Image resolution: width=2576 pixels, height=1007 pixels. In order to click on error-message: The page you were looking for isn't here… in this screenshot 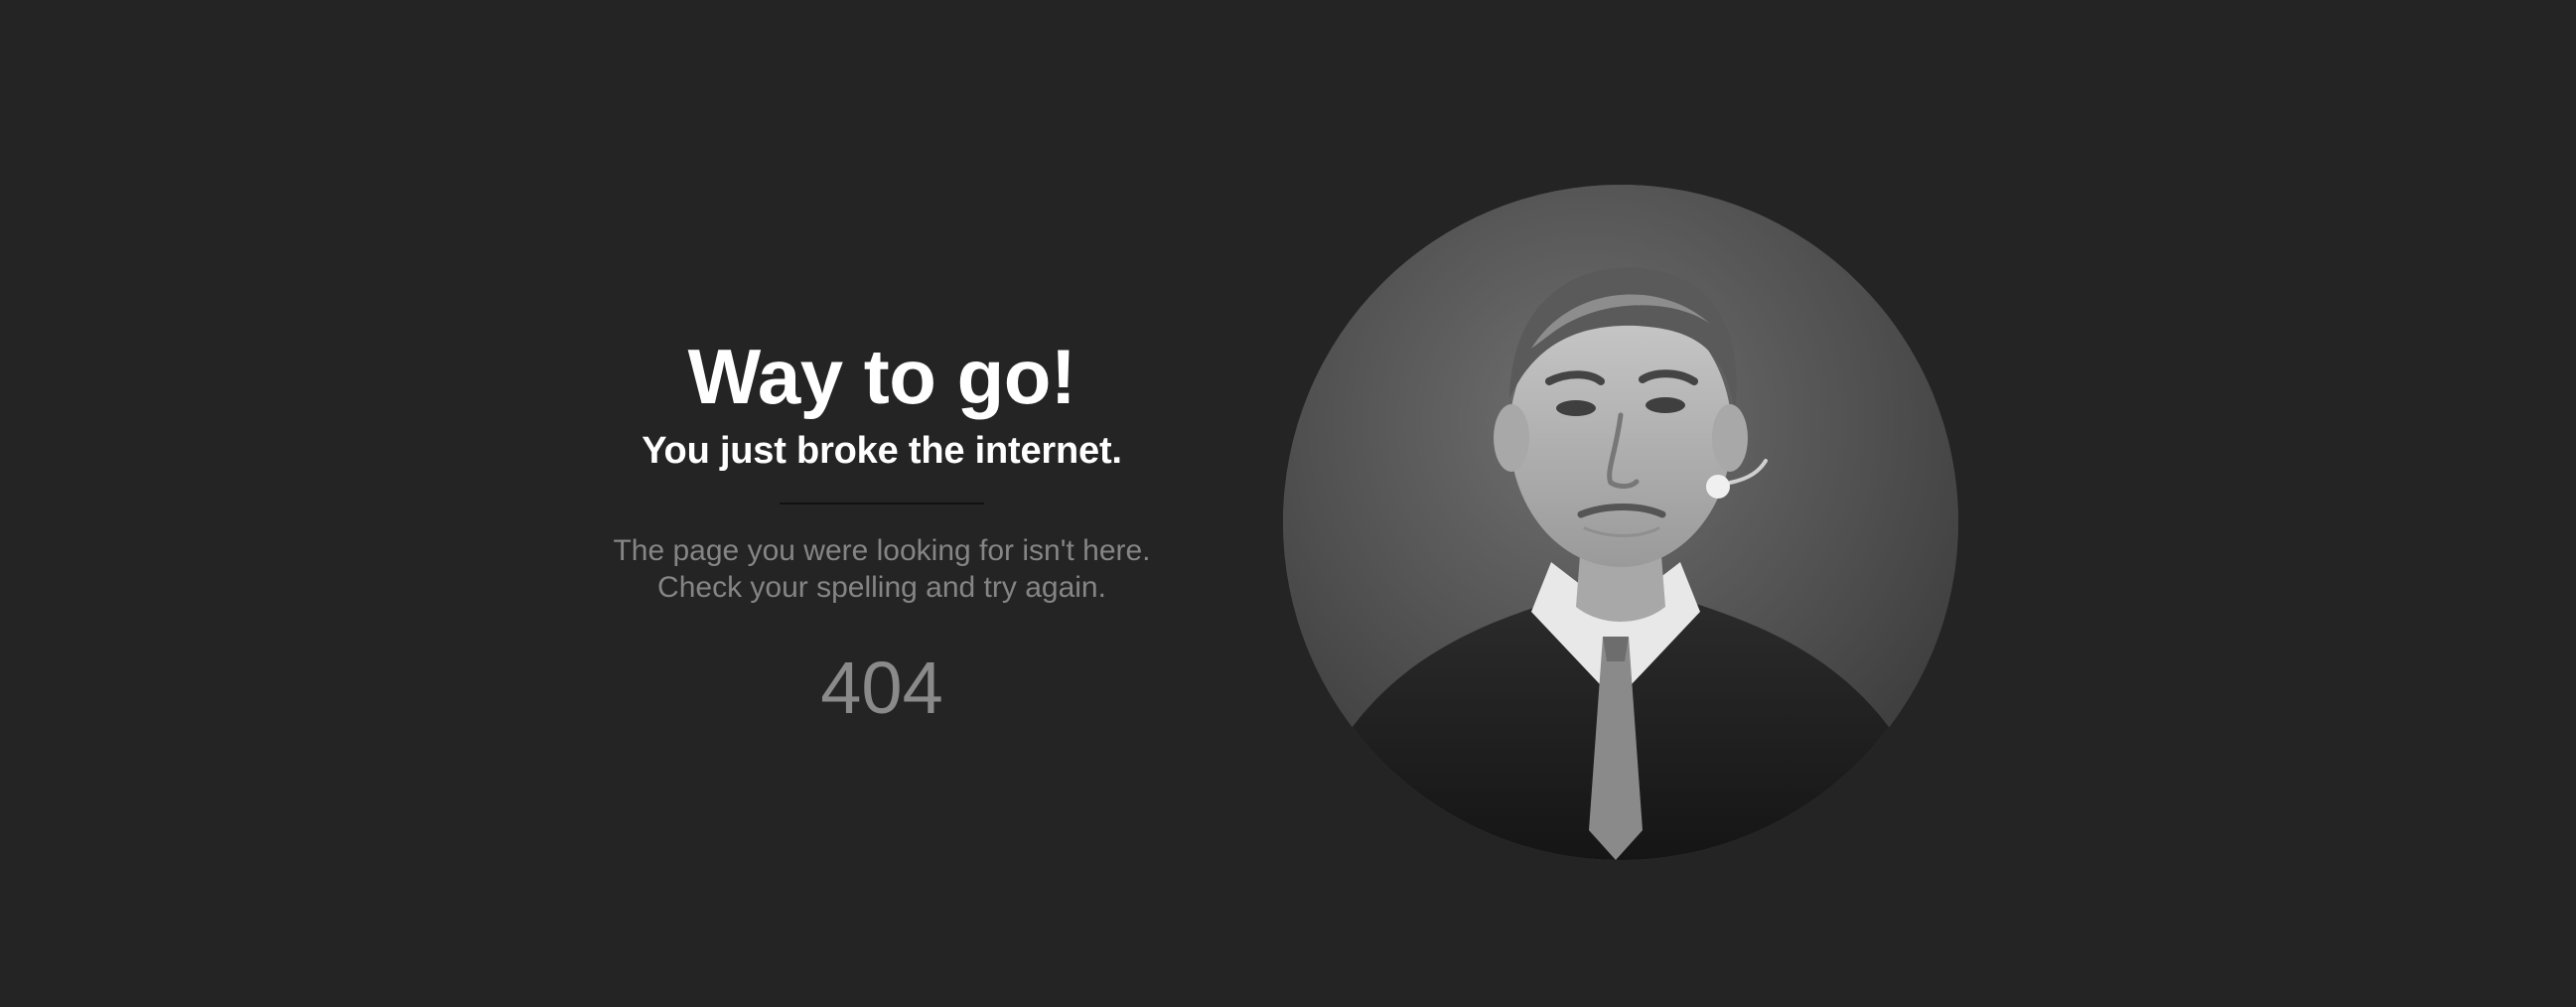, I will do `click(882, 569)`.